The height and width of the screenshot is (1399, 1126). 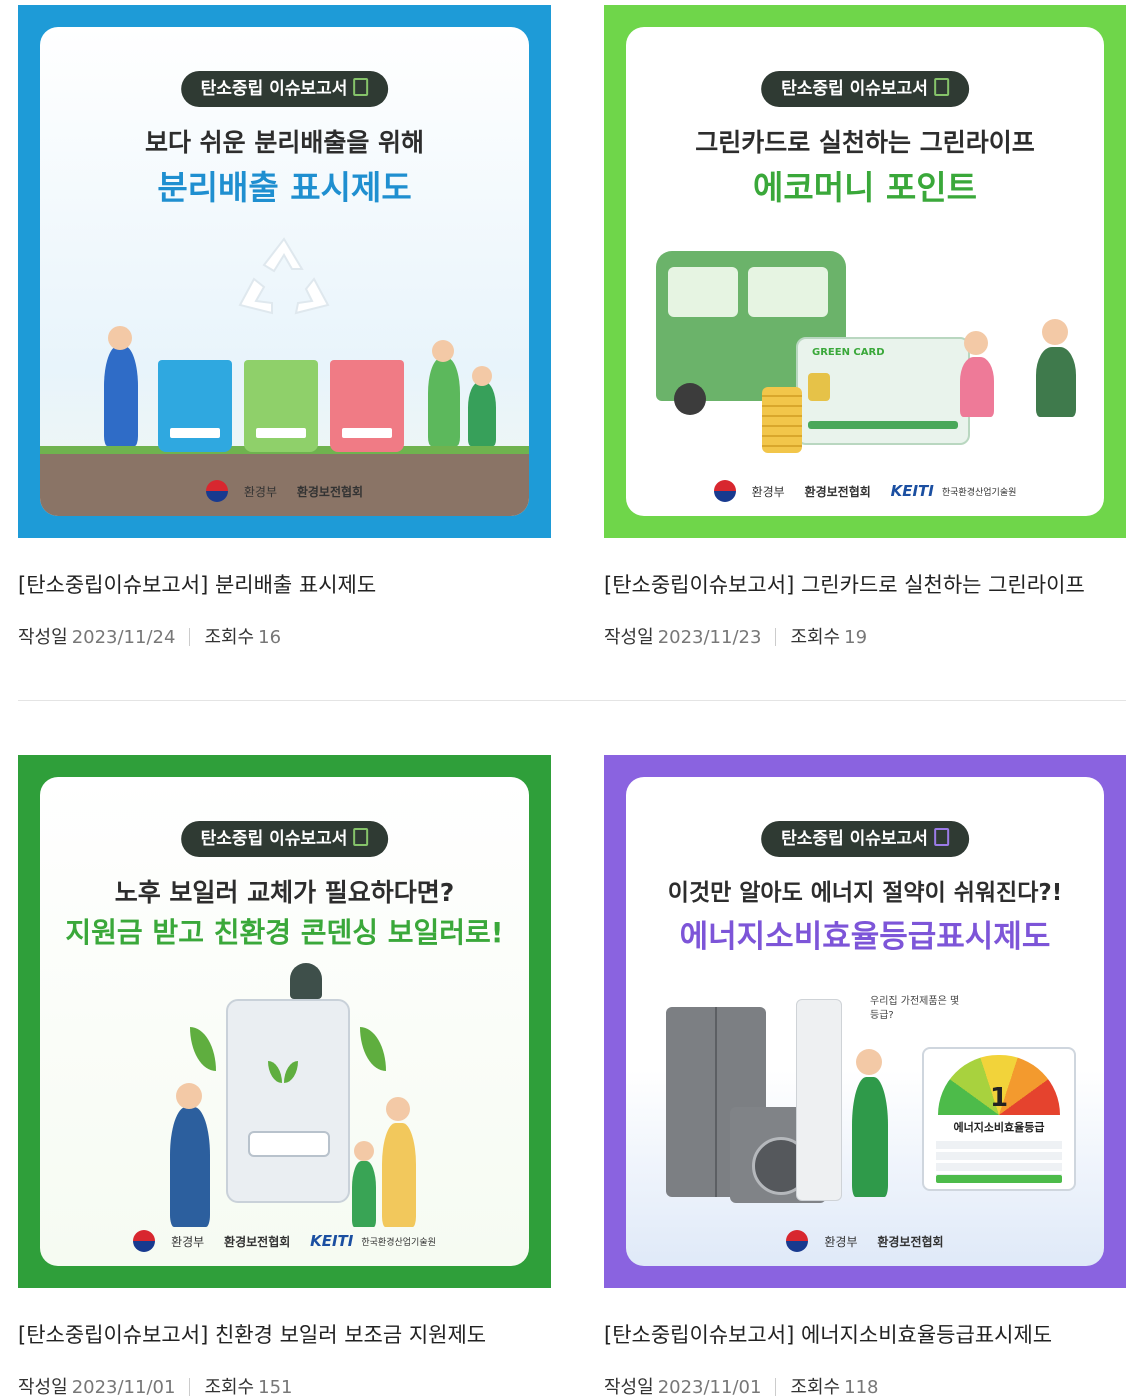 I want to click on thumbnail-subheading: 보다 쉬운 분리배출을 위해, so click(x=284, y=142).